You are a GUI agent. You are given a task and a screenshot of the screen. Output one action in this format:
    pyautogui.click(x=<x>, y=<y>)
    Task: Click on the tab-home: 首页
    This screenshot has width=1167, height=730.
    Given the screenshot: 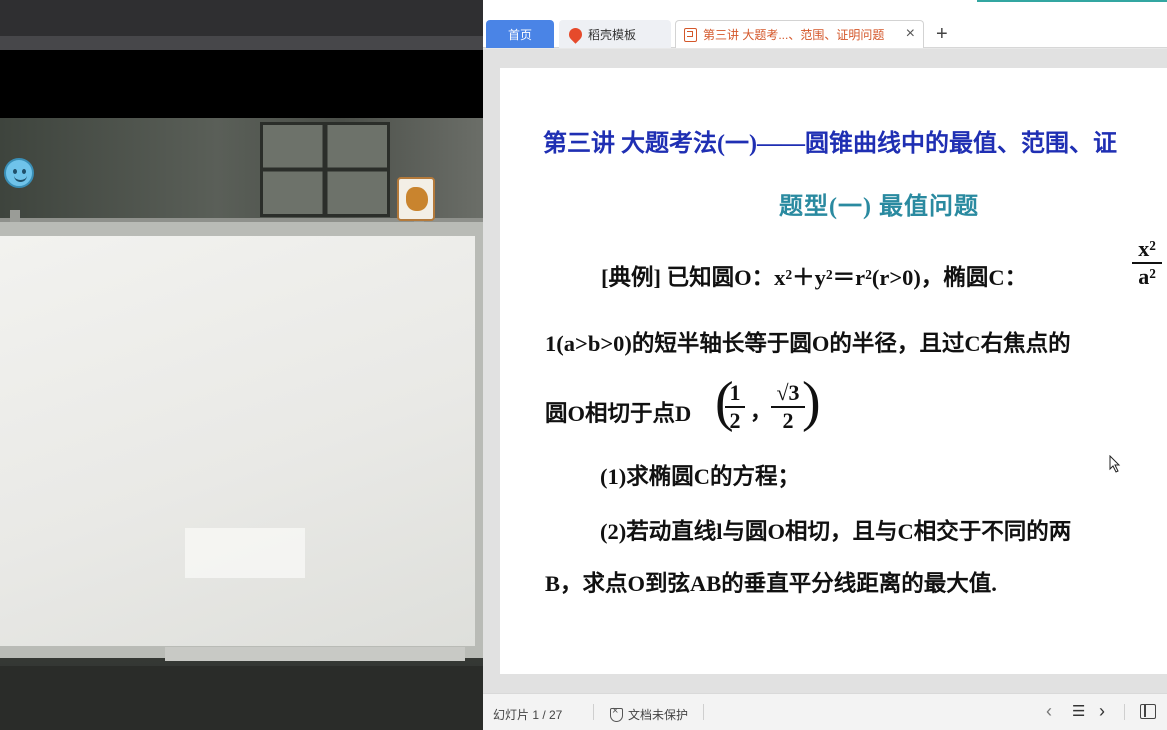 What is the action you would take?
    pyautogui.click(x=520, y=34)
    